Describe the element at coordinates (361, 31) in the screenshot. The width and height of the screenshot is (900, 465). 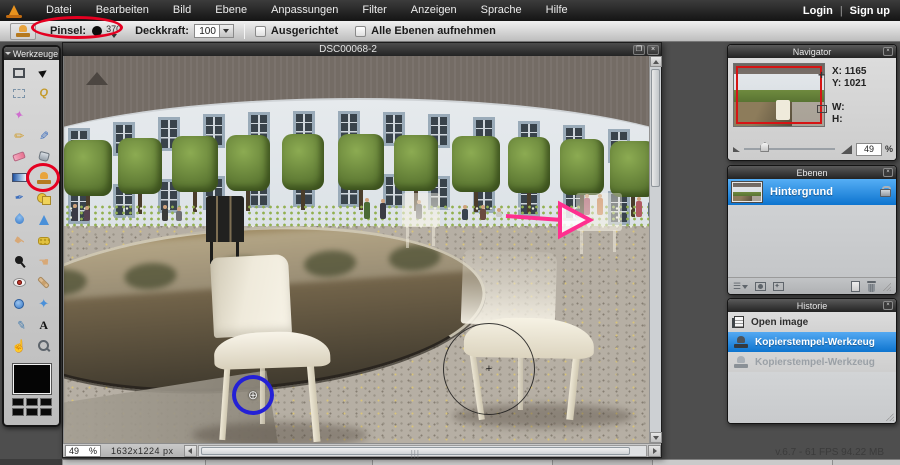
I see `sample-all-layers-checkbox` at that location.